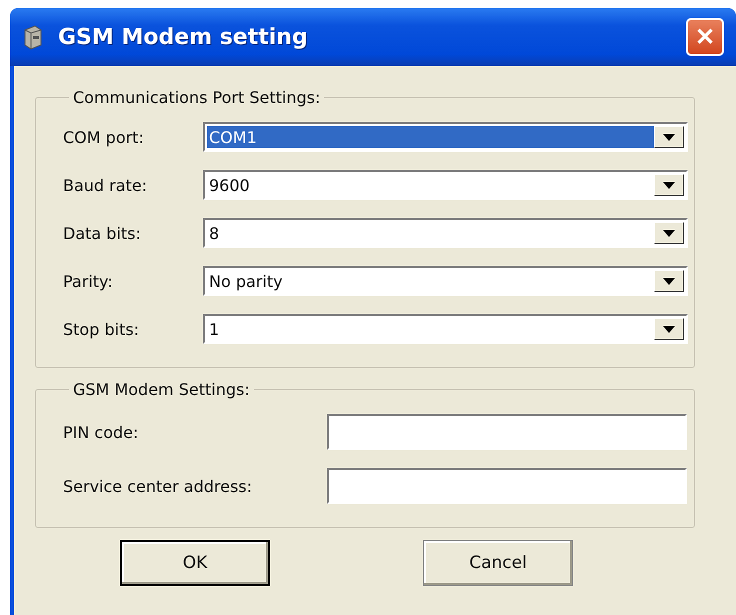 The image size is (736, 615). Describe the element at coordinates (158, 486) in the screenshot. I see `field-label: Service center address:` at that location.